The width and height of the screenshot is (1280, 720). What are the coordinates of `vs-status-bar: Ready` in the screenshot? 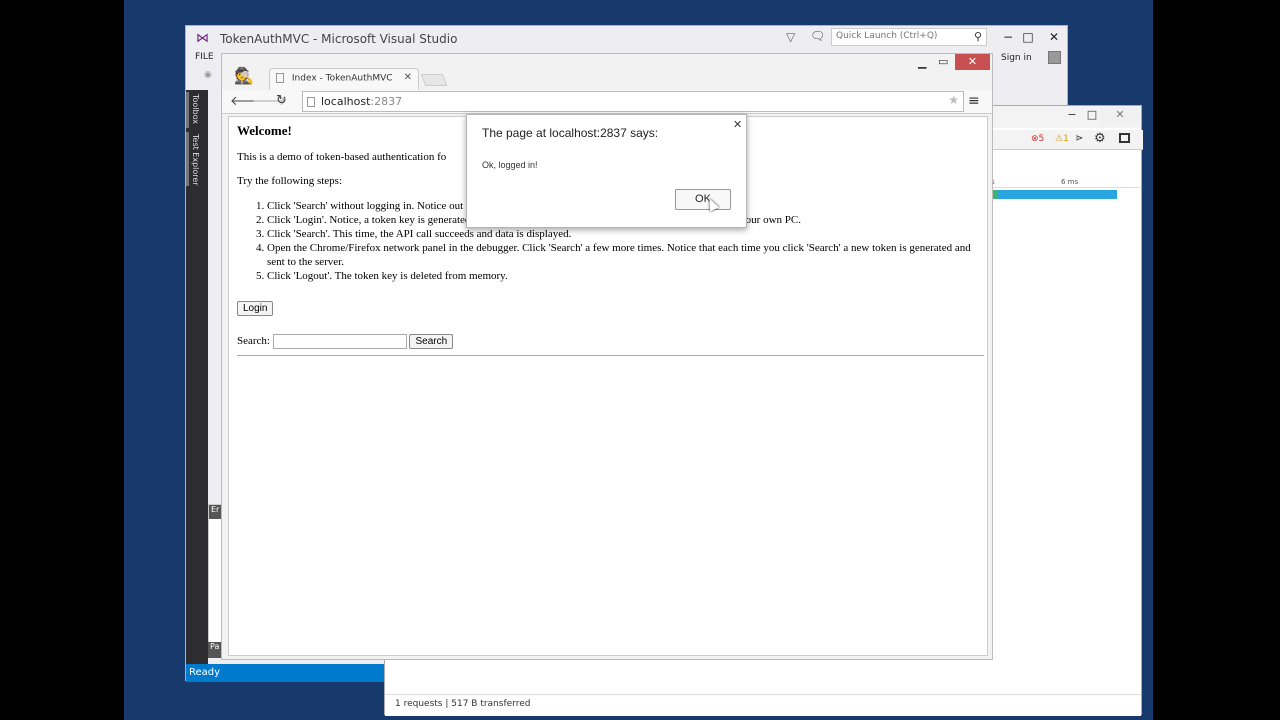 It's located at (286, 673).